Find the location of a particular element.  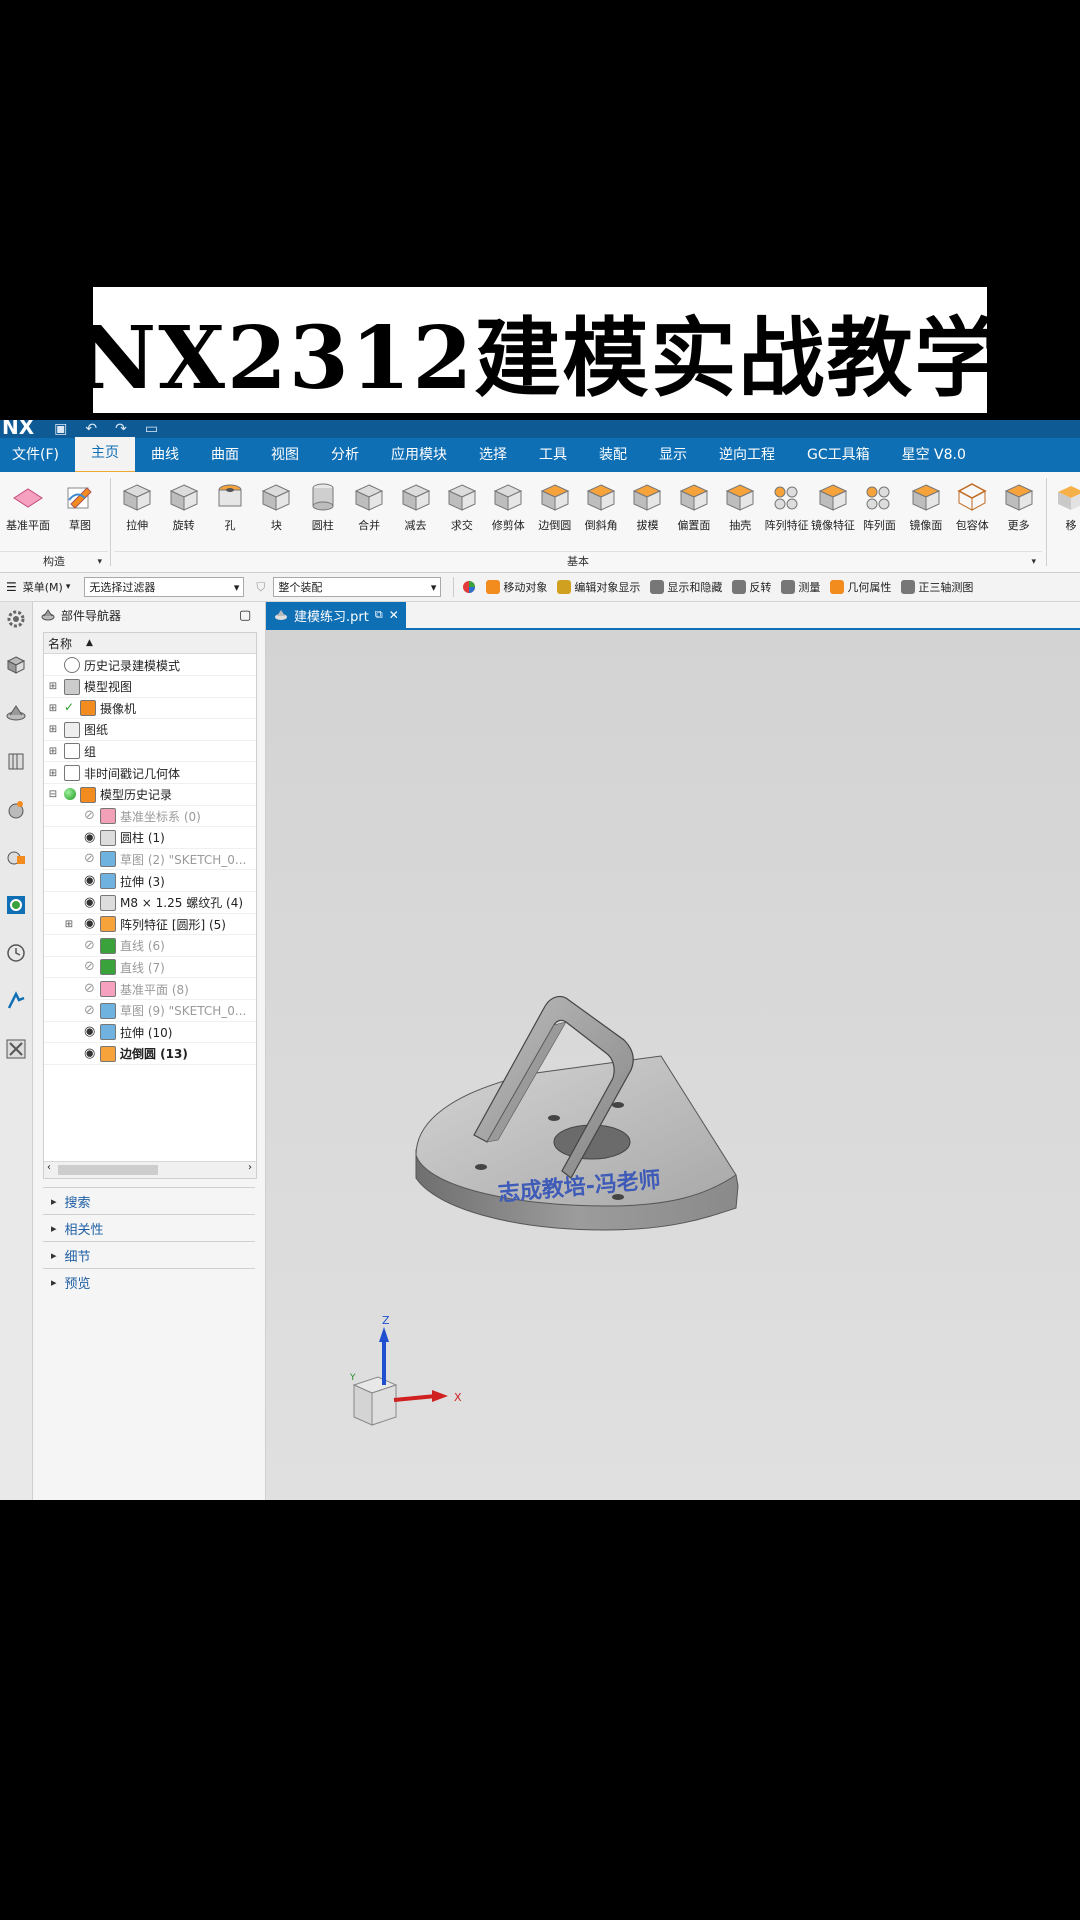

process-studio-icon is located at coordinates (16, 1001).